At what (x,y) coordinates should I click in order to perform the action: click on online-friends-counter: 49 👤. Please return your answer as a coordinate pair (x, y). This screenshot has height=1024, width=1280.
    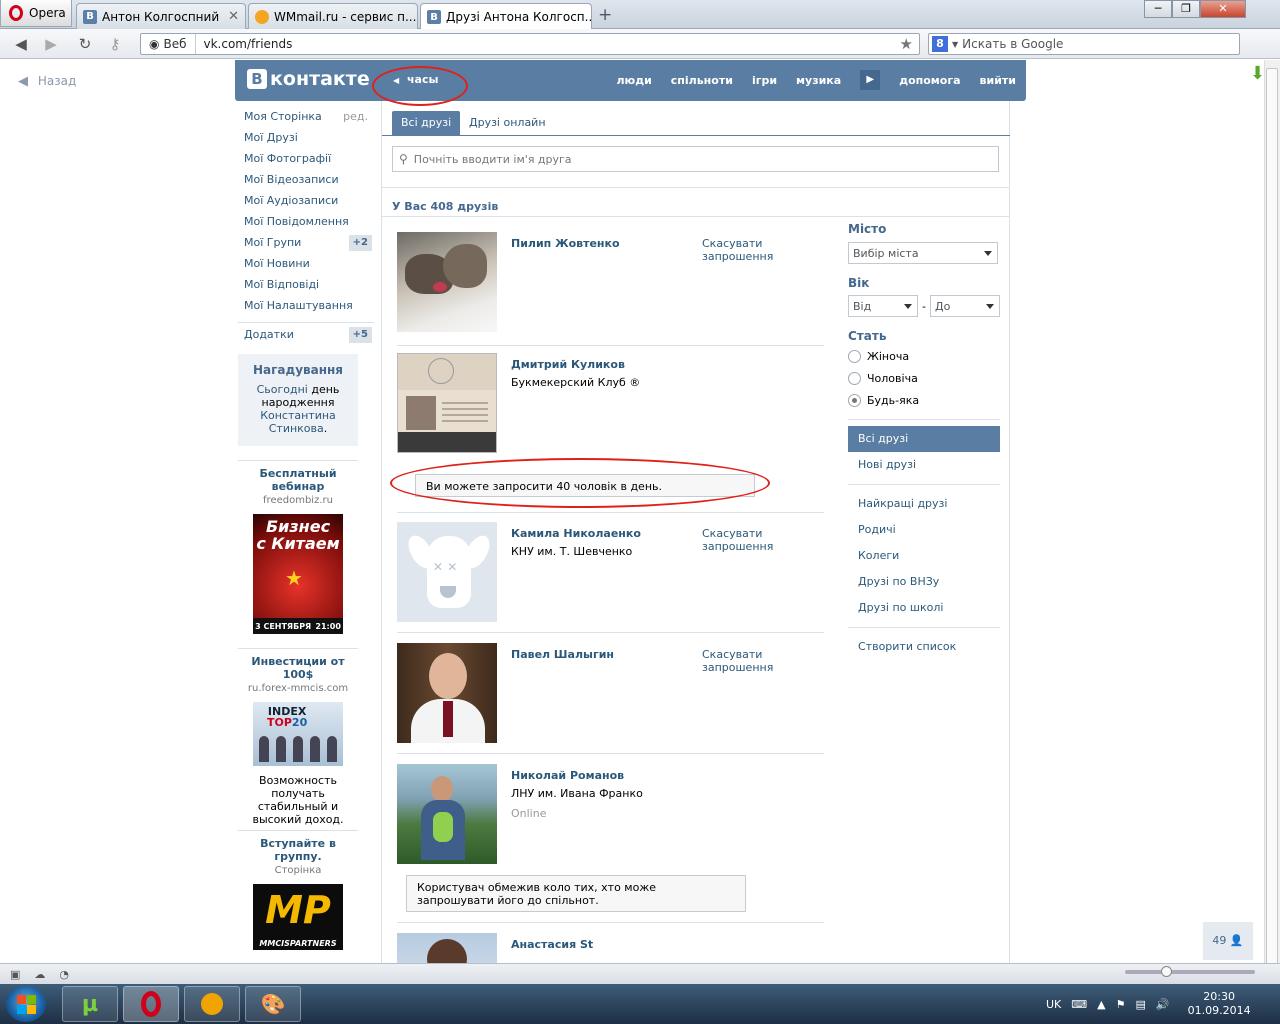
    Looking at the image, I should click on (1228, 941).